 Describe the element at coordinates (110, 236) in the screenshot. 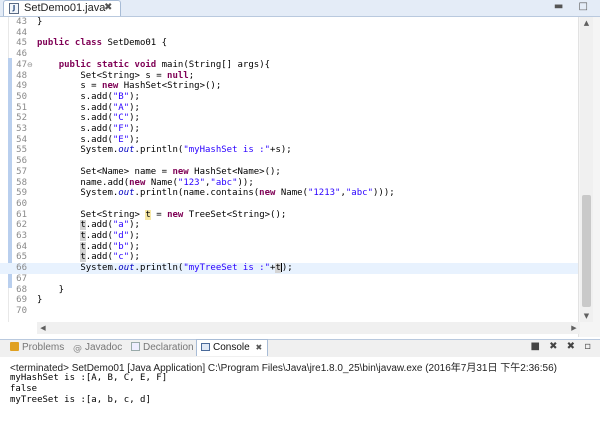

I see `code-text: t.add("d");` at that location.